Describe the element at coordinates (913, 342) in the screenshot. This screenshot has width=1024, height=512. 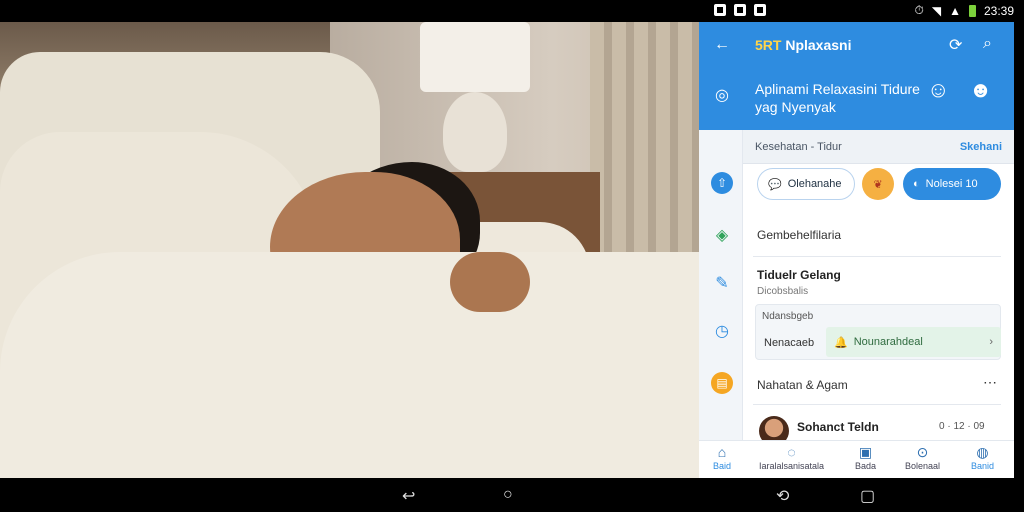
I see `card-action-pill: 🔔 Nounarahdeal ›` at that location.